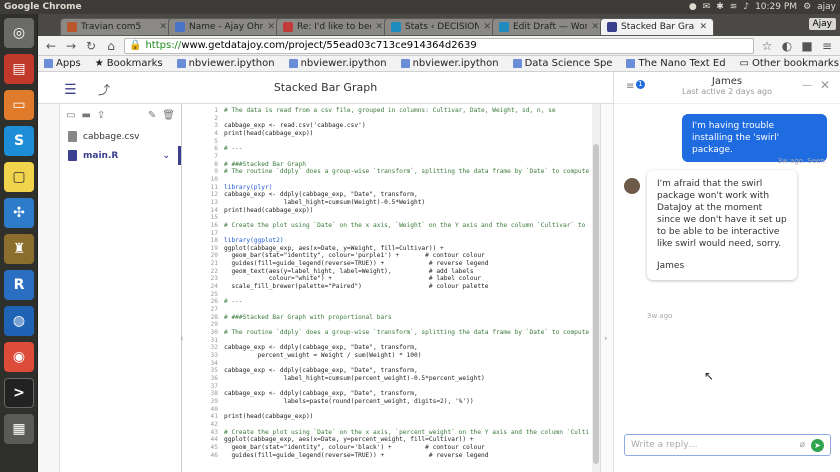 This screenshot has height=472, width=840. I want to click on code-line: library(plyr), so click(408, 188).